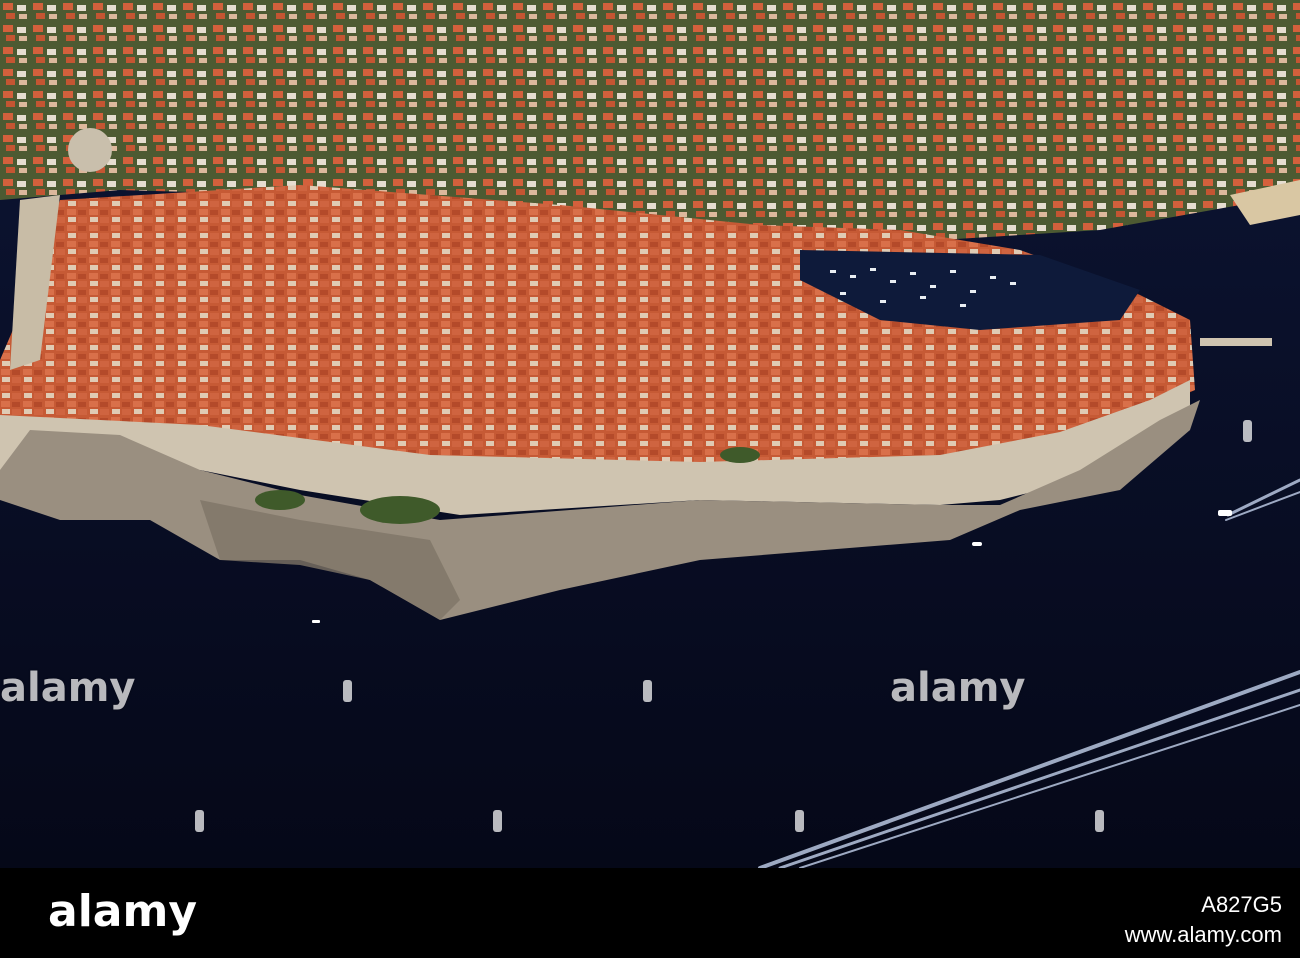  I want to click on watermark-left: alamy, so click(68, 688).